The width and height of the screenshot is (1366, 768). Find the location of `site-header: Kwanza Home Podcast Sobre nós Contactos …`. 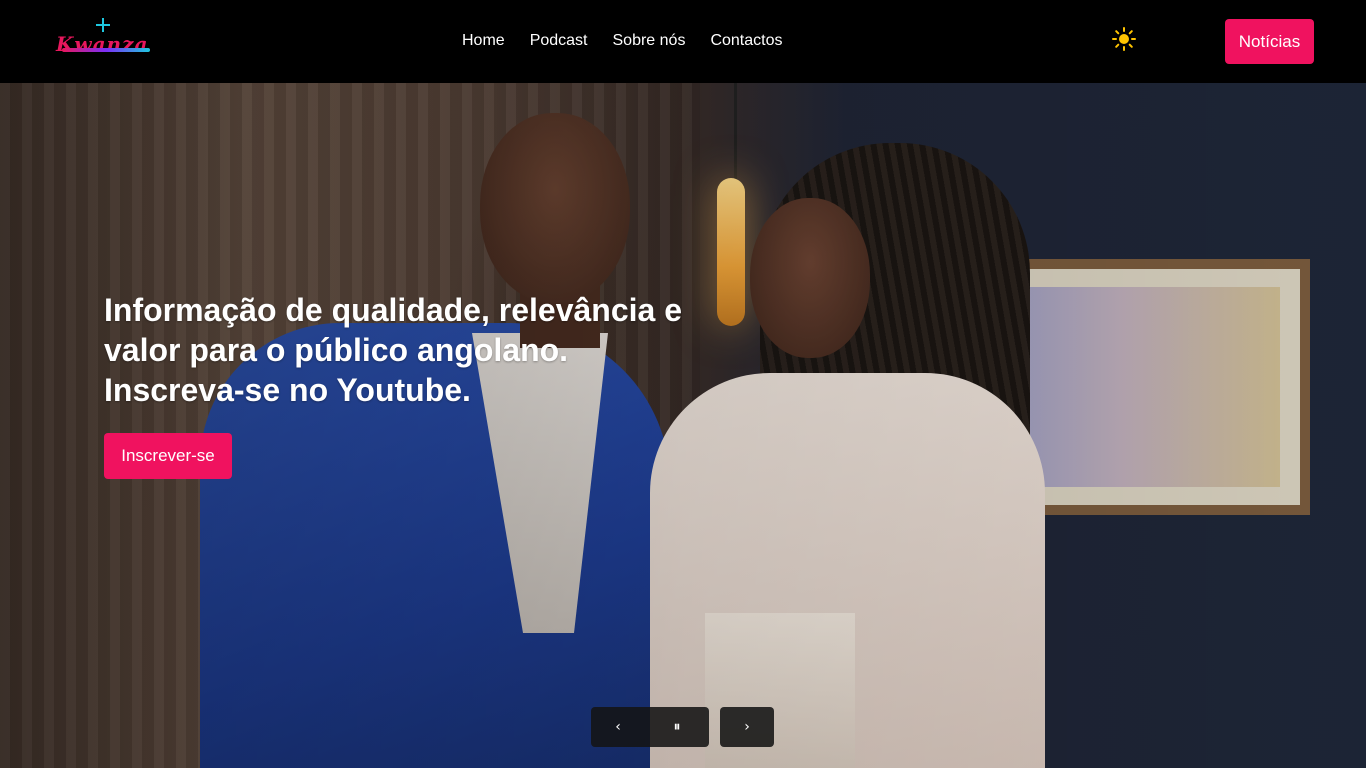

site-header: Kwanza Home Podcast Sobre nós Contactos … is located at coordinates (683, 41).